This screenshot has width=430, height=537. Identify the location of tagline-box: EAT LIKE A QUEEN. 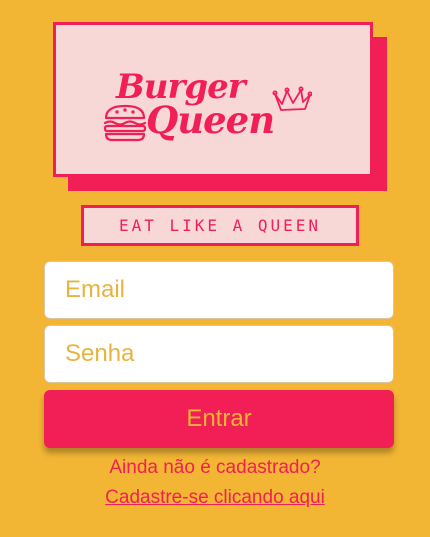
(220, 225).